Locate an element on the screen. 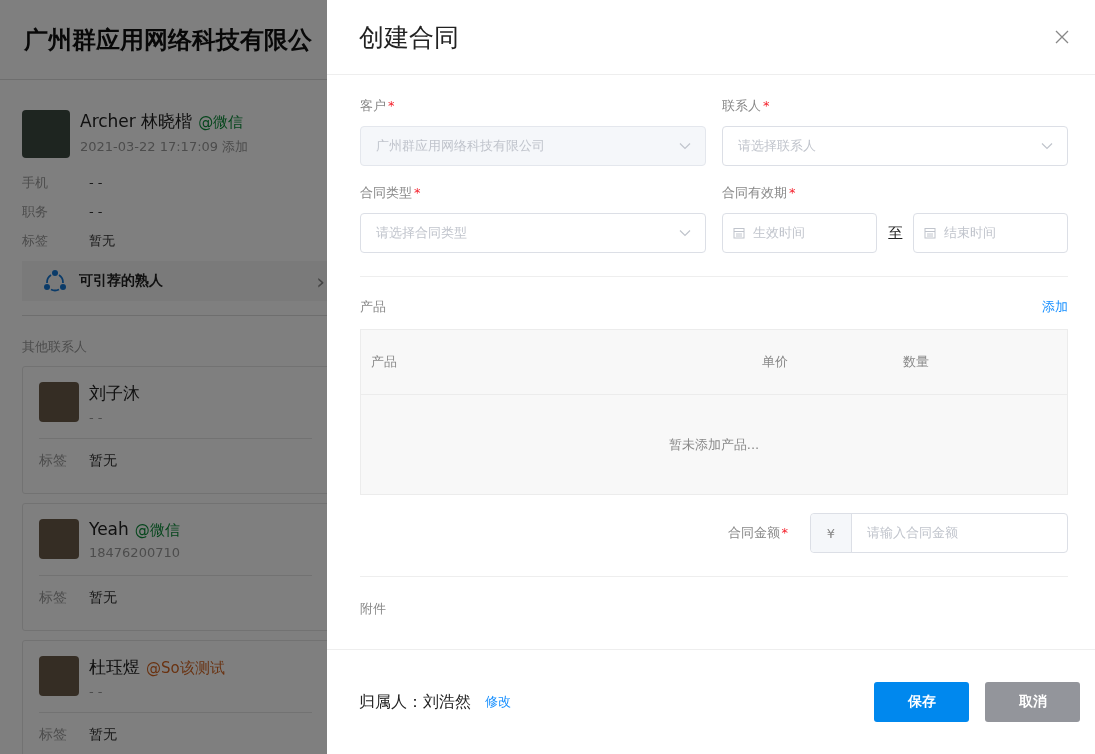 Image resolution: width=1095 pixels, height=754 pixels. contact-select: 请选择联系人 is located at coordinates (895, 146).